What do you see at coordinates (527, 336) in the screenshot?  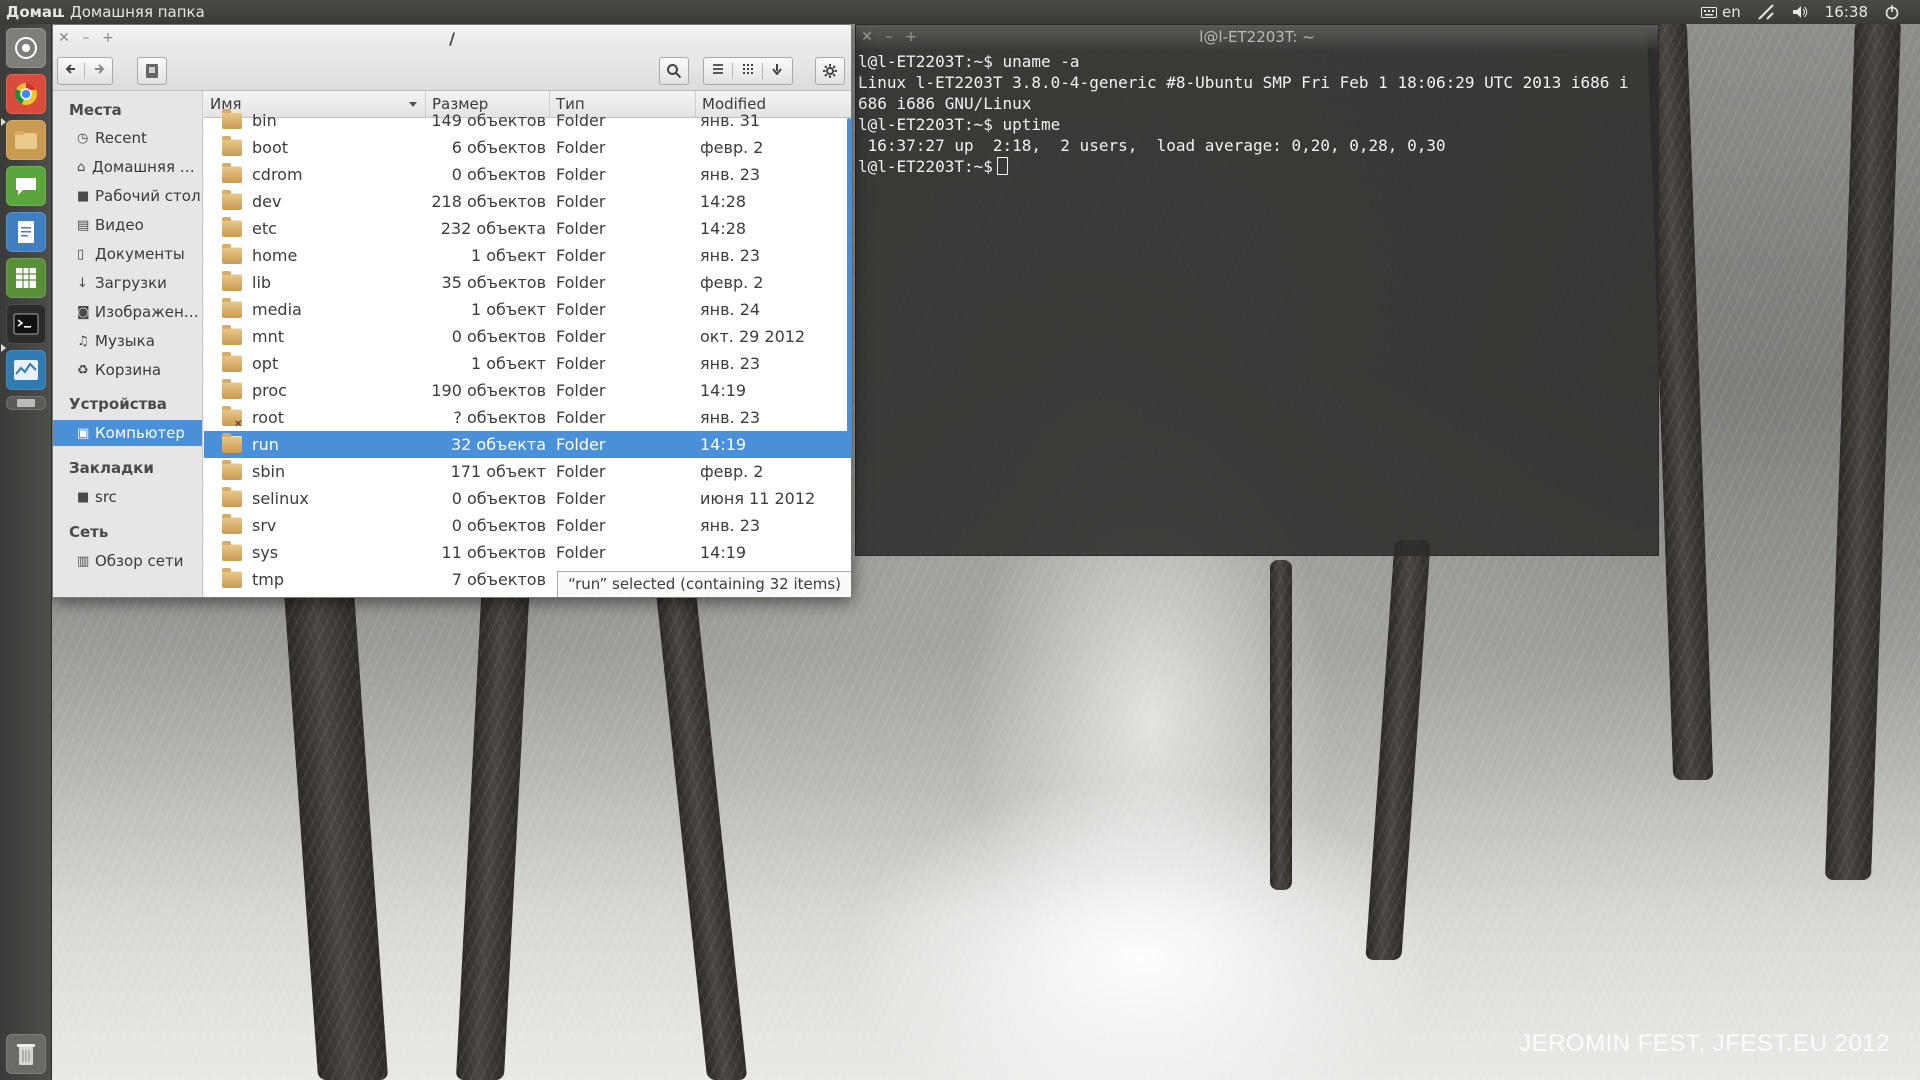 I see `table-row: mnt 0 объектов Folder окт. 29 2012` at bounding box center [527, 336].